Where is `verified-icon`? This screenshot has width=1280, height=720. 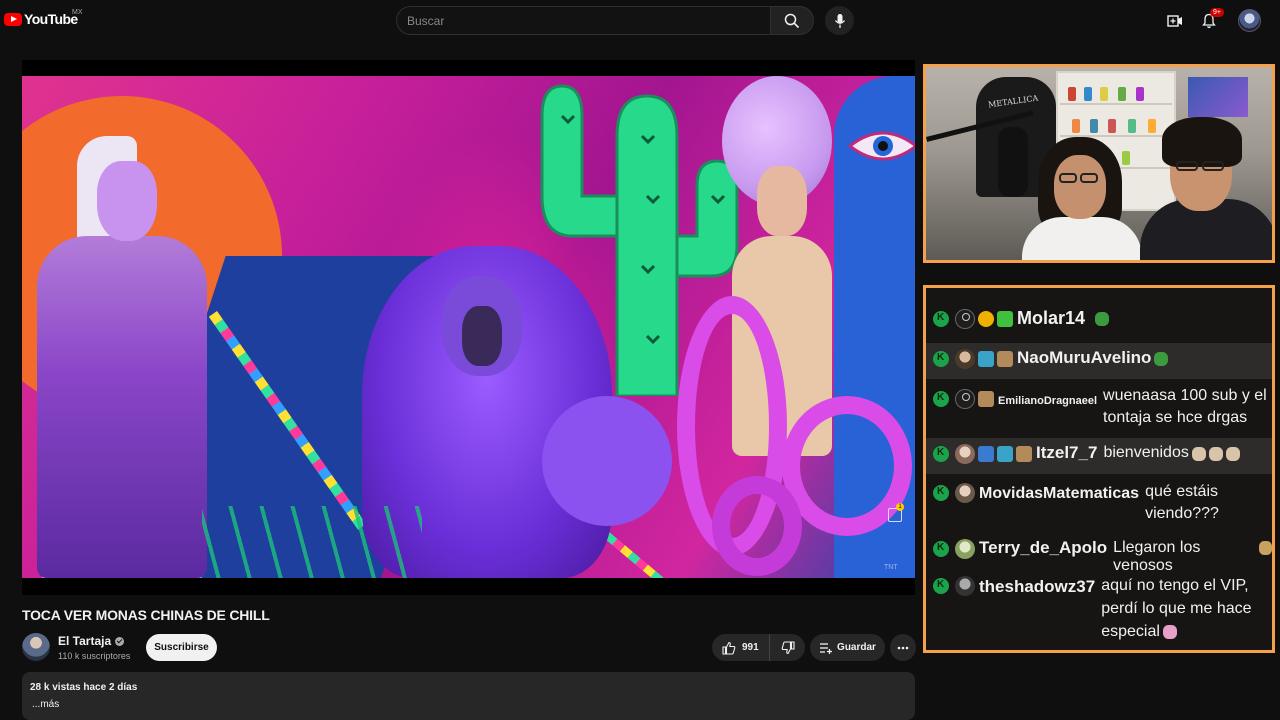
verified-icon is located at coordinates (120, 641).